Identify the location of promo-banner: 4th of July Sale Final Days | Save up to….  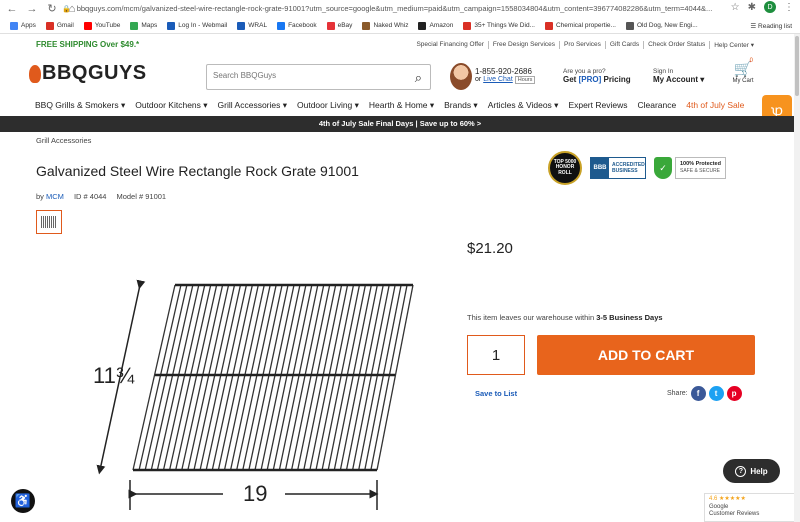
(400, 124).